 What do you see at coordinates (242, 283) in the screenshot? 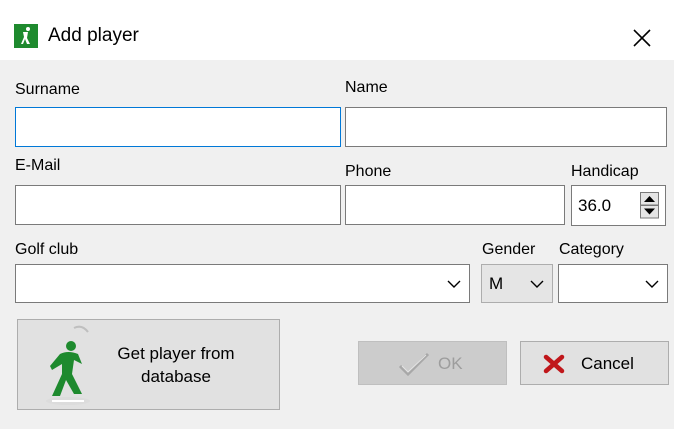
I see `golf-club-select` at bounding box center [242, 283].